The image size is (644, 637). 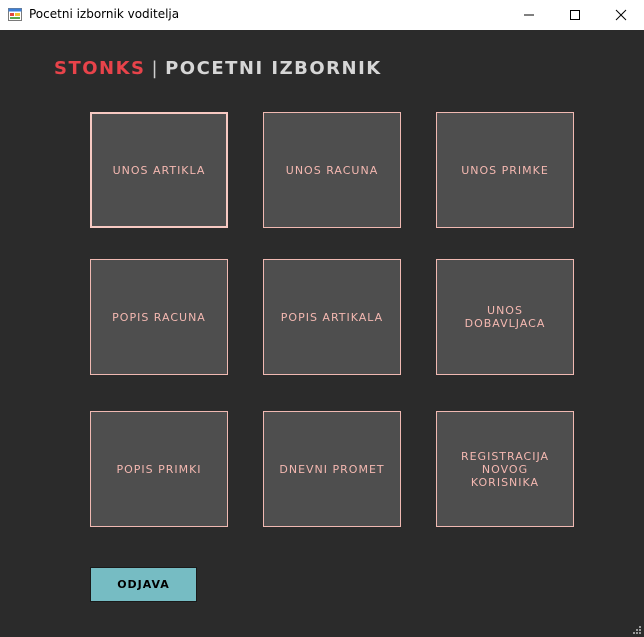 I want to click on popis-primki-button: POPIS PRIMKI, so click(x=159, y=469).